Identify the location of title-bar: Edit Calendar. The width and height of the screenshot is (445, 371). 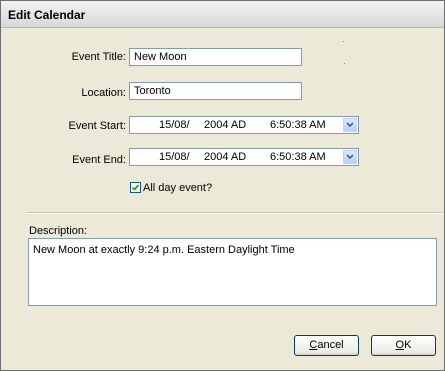
(222, 14).